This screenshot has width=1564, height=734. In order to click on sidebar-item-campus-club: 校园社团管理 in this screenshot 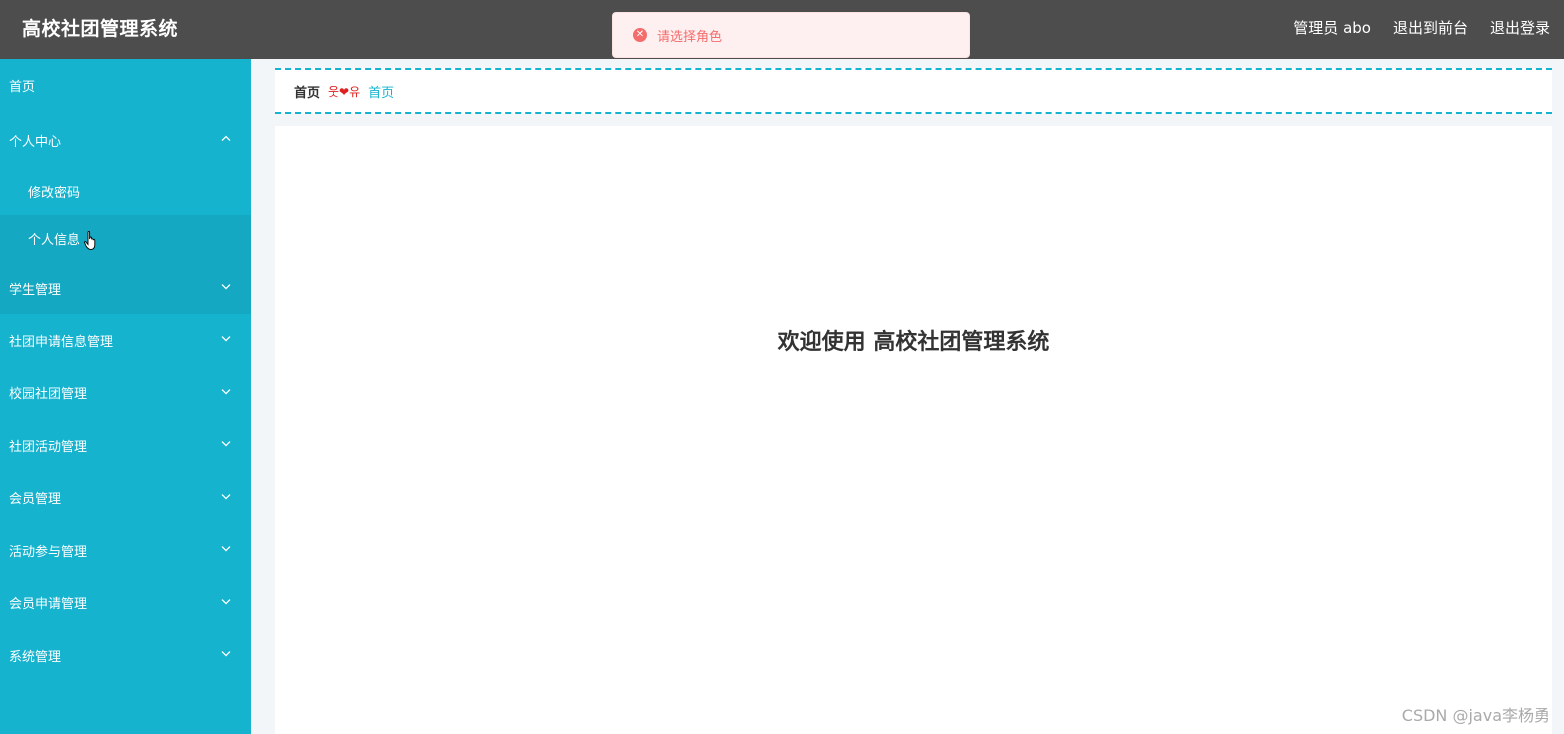, I will do `click(125, 392)`.